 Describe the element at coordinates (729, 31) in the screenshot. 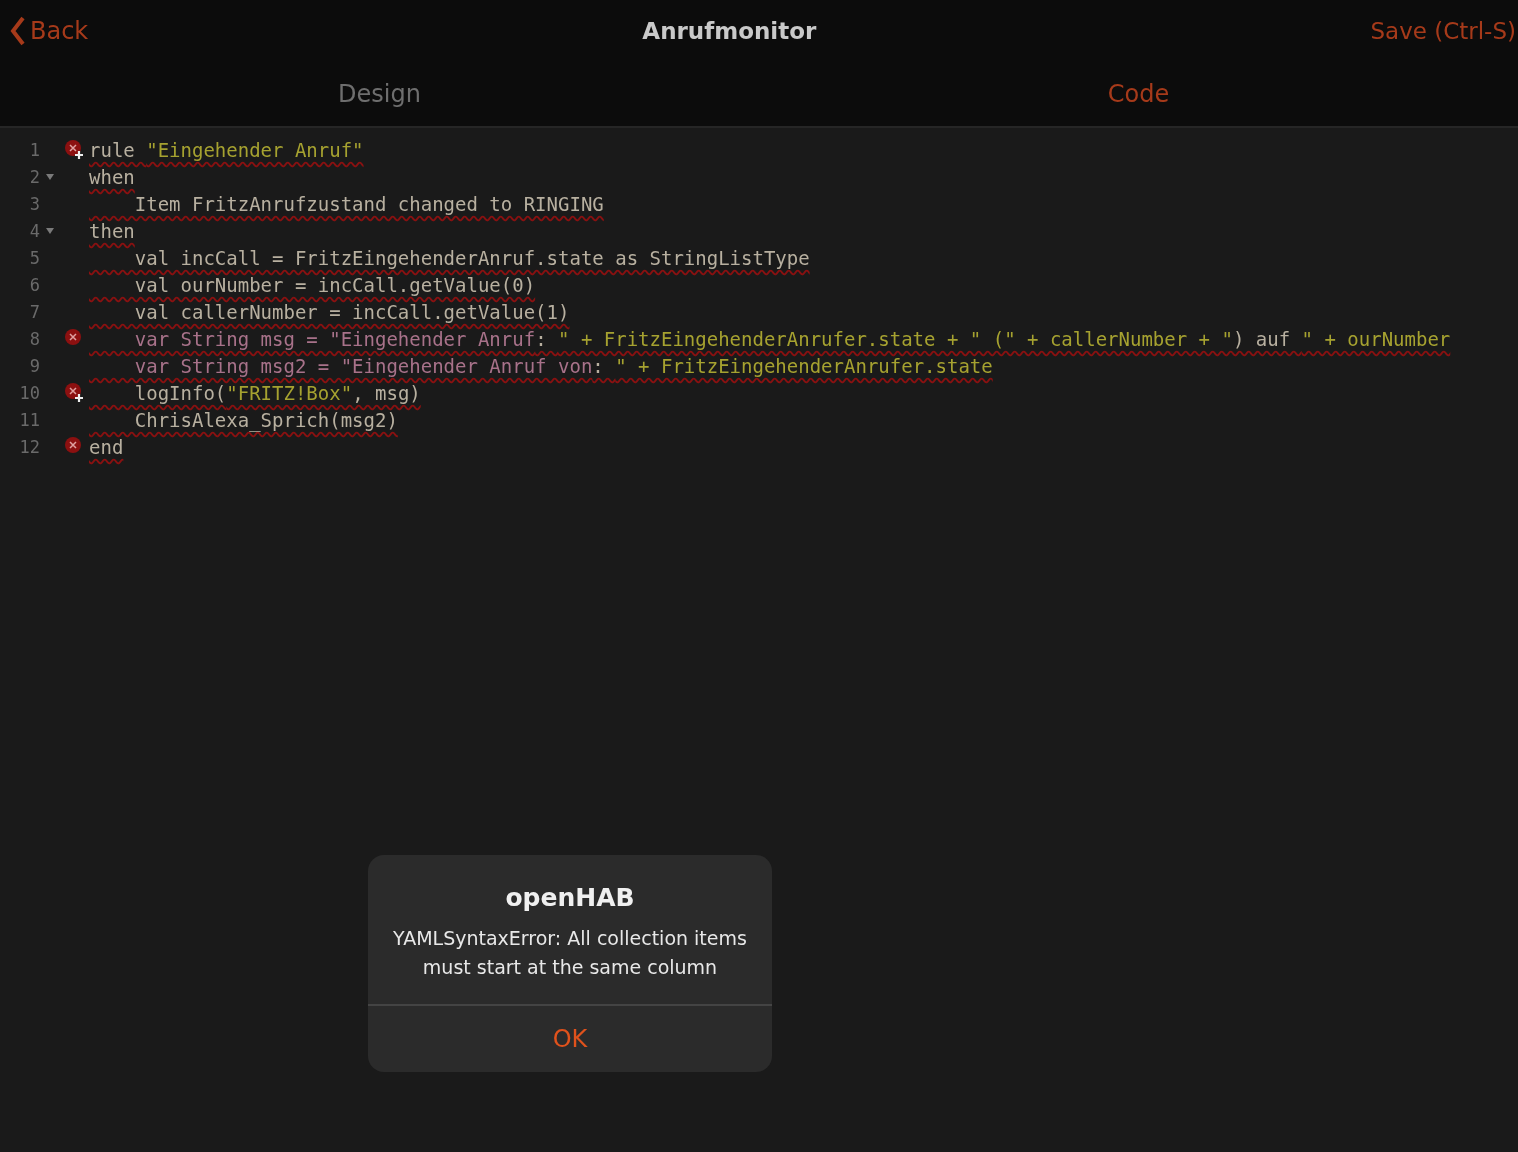

I see `page-title: Anrufmonitor` at that location.